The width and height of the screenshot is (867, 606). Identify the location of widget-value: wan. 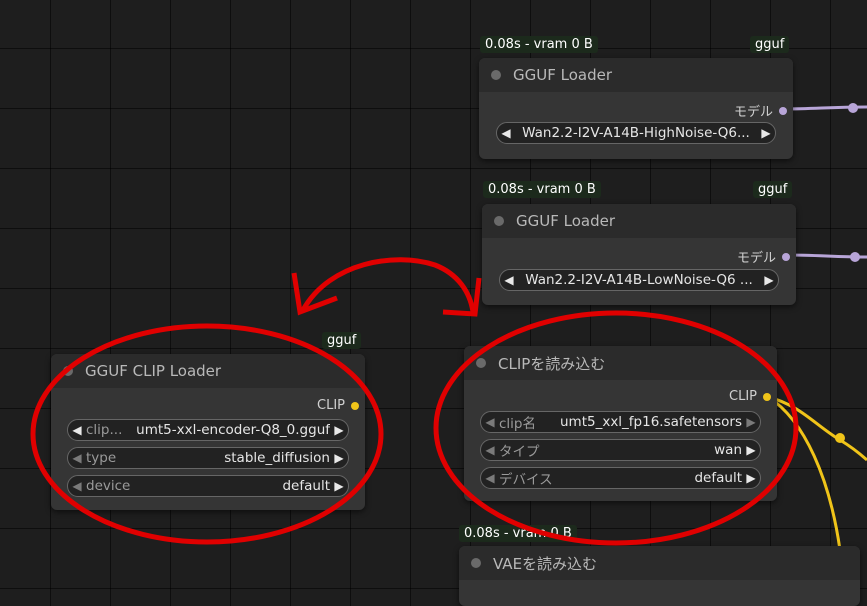
(728, 450).